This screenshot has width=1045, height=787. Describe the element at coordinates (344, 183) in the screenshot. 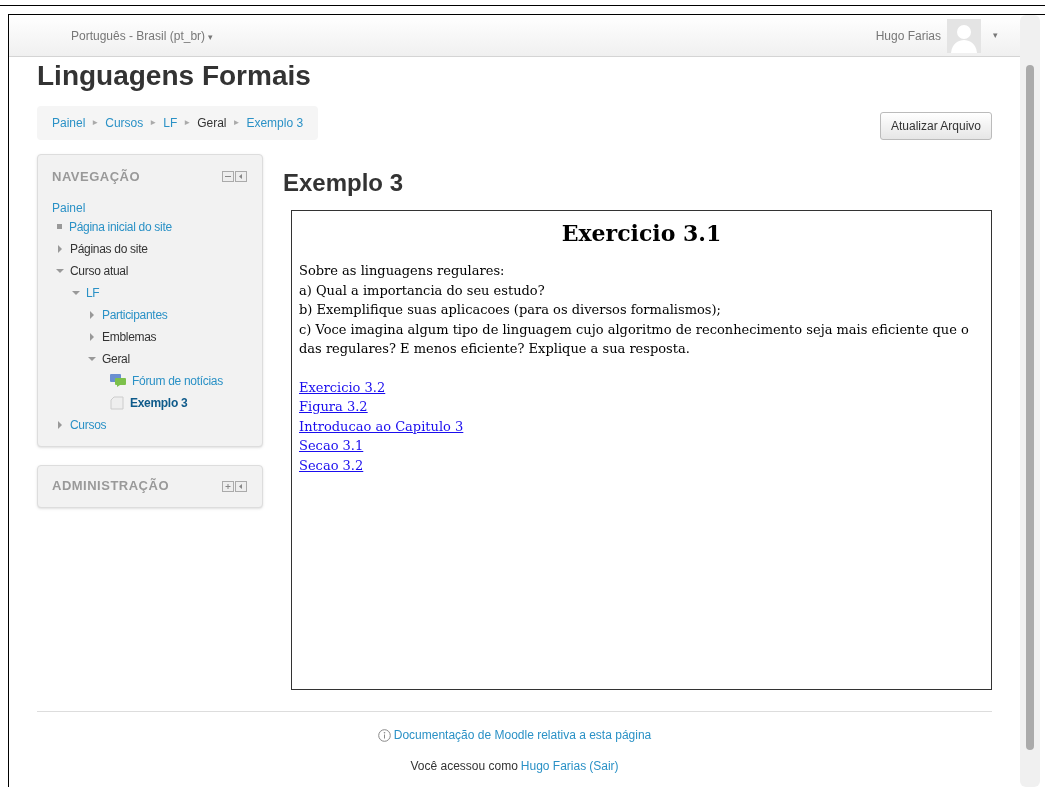

I see `page-heading: Exemplo 3` at that location.